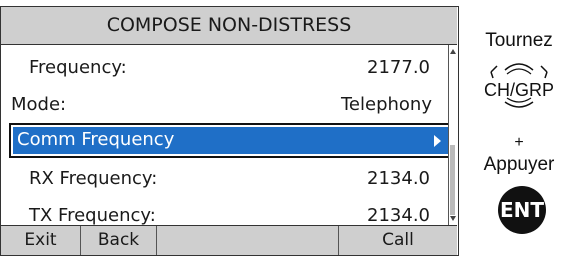  Describe the element at coordinates (39, 104) in the screenshot. I see `row-label: Mode:` at that location.